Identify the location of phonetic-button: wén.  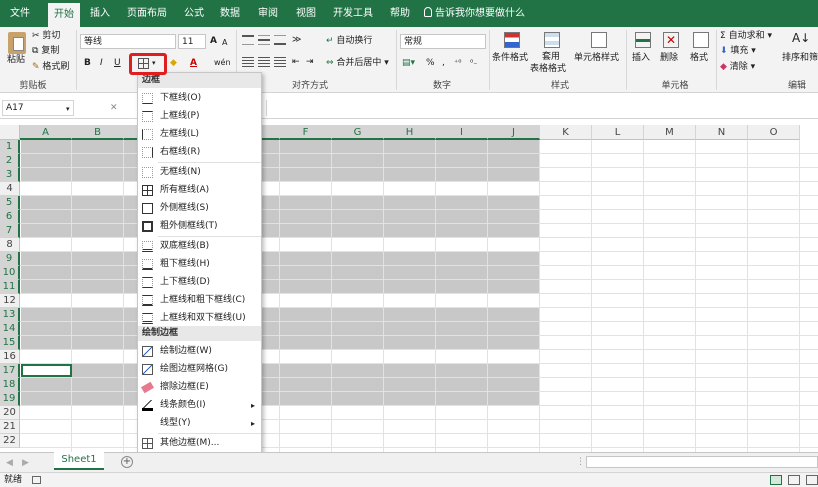
(222, 63).